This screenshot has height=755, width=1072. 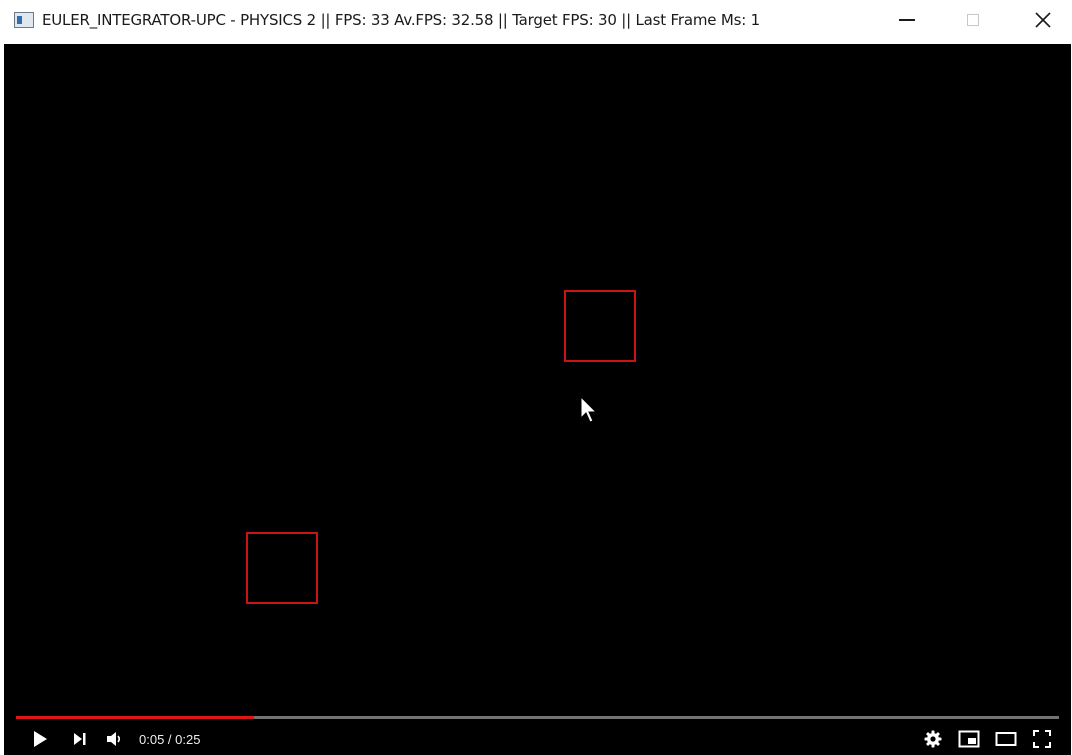 I want to click on volume-button, so click(x=114, y=739).